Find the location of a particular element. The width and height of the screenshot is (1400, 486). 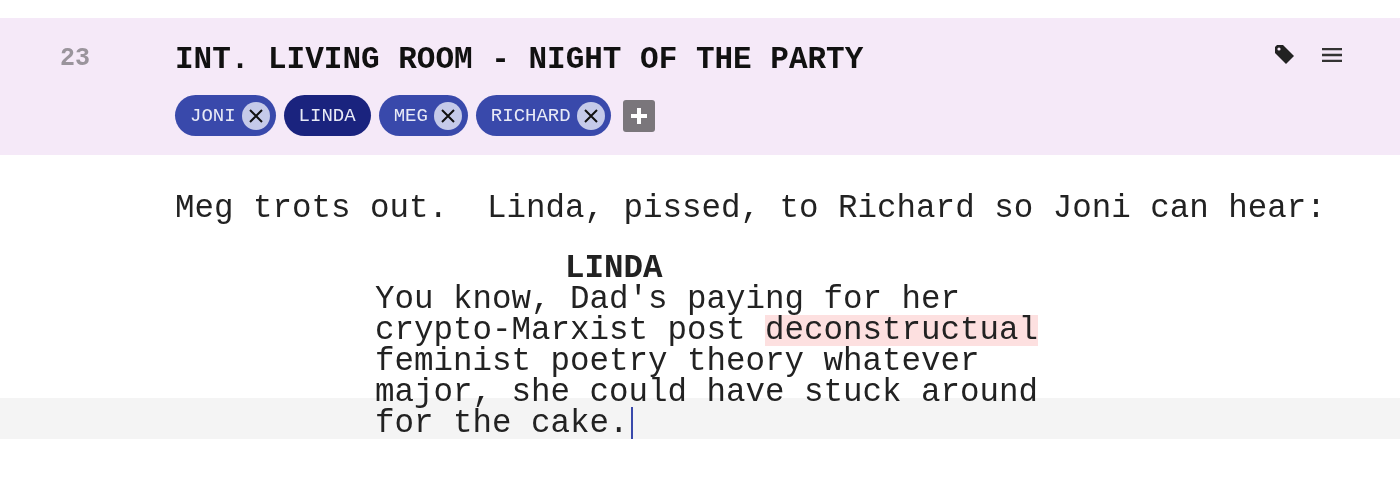

scene-number: 23 is located at coordinates (75, 58).